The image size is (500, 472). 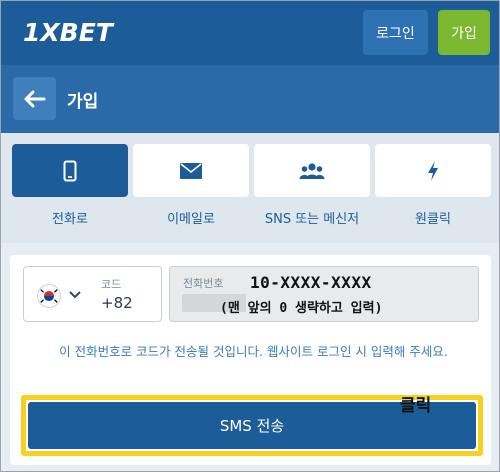 I want to click on tab-email, so click(x=191, y=170).